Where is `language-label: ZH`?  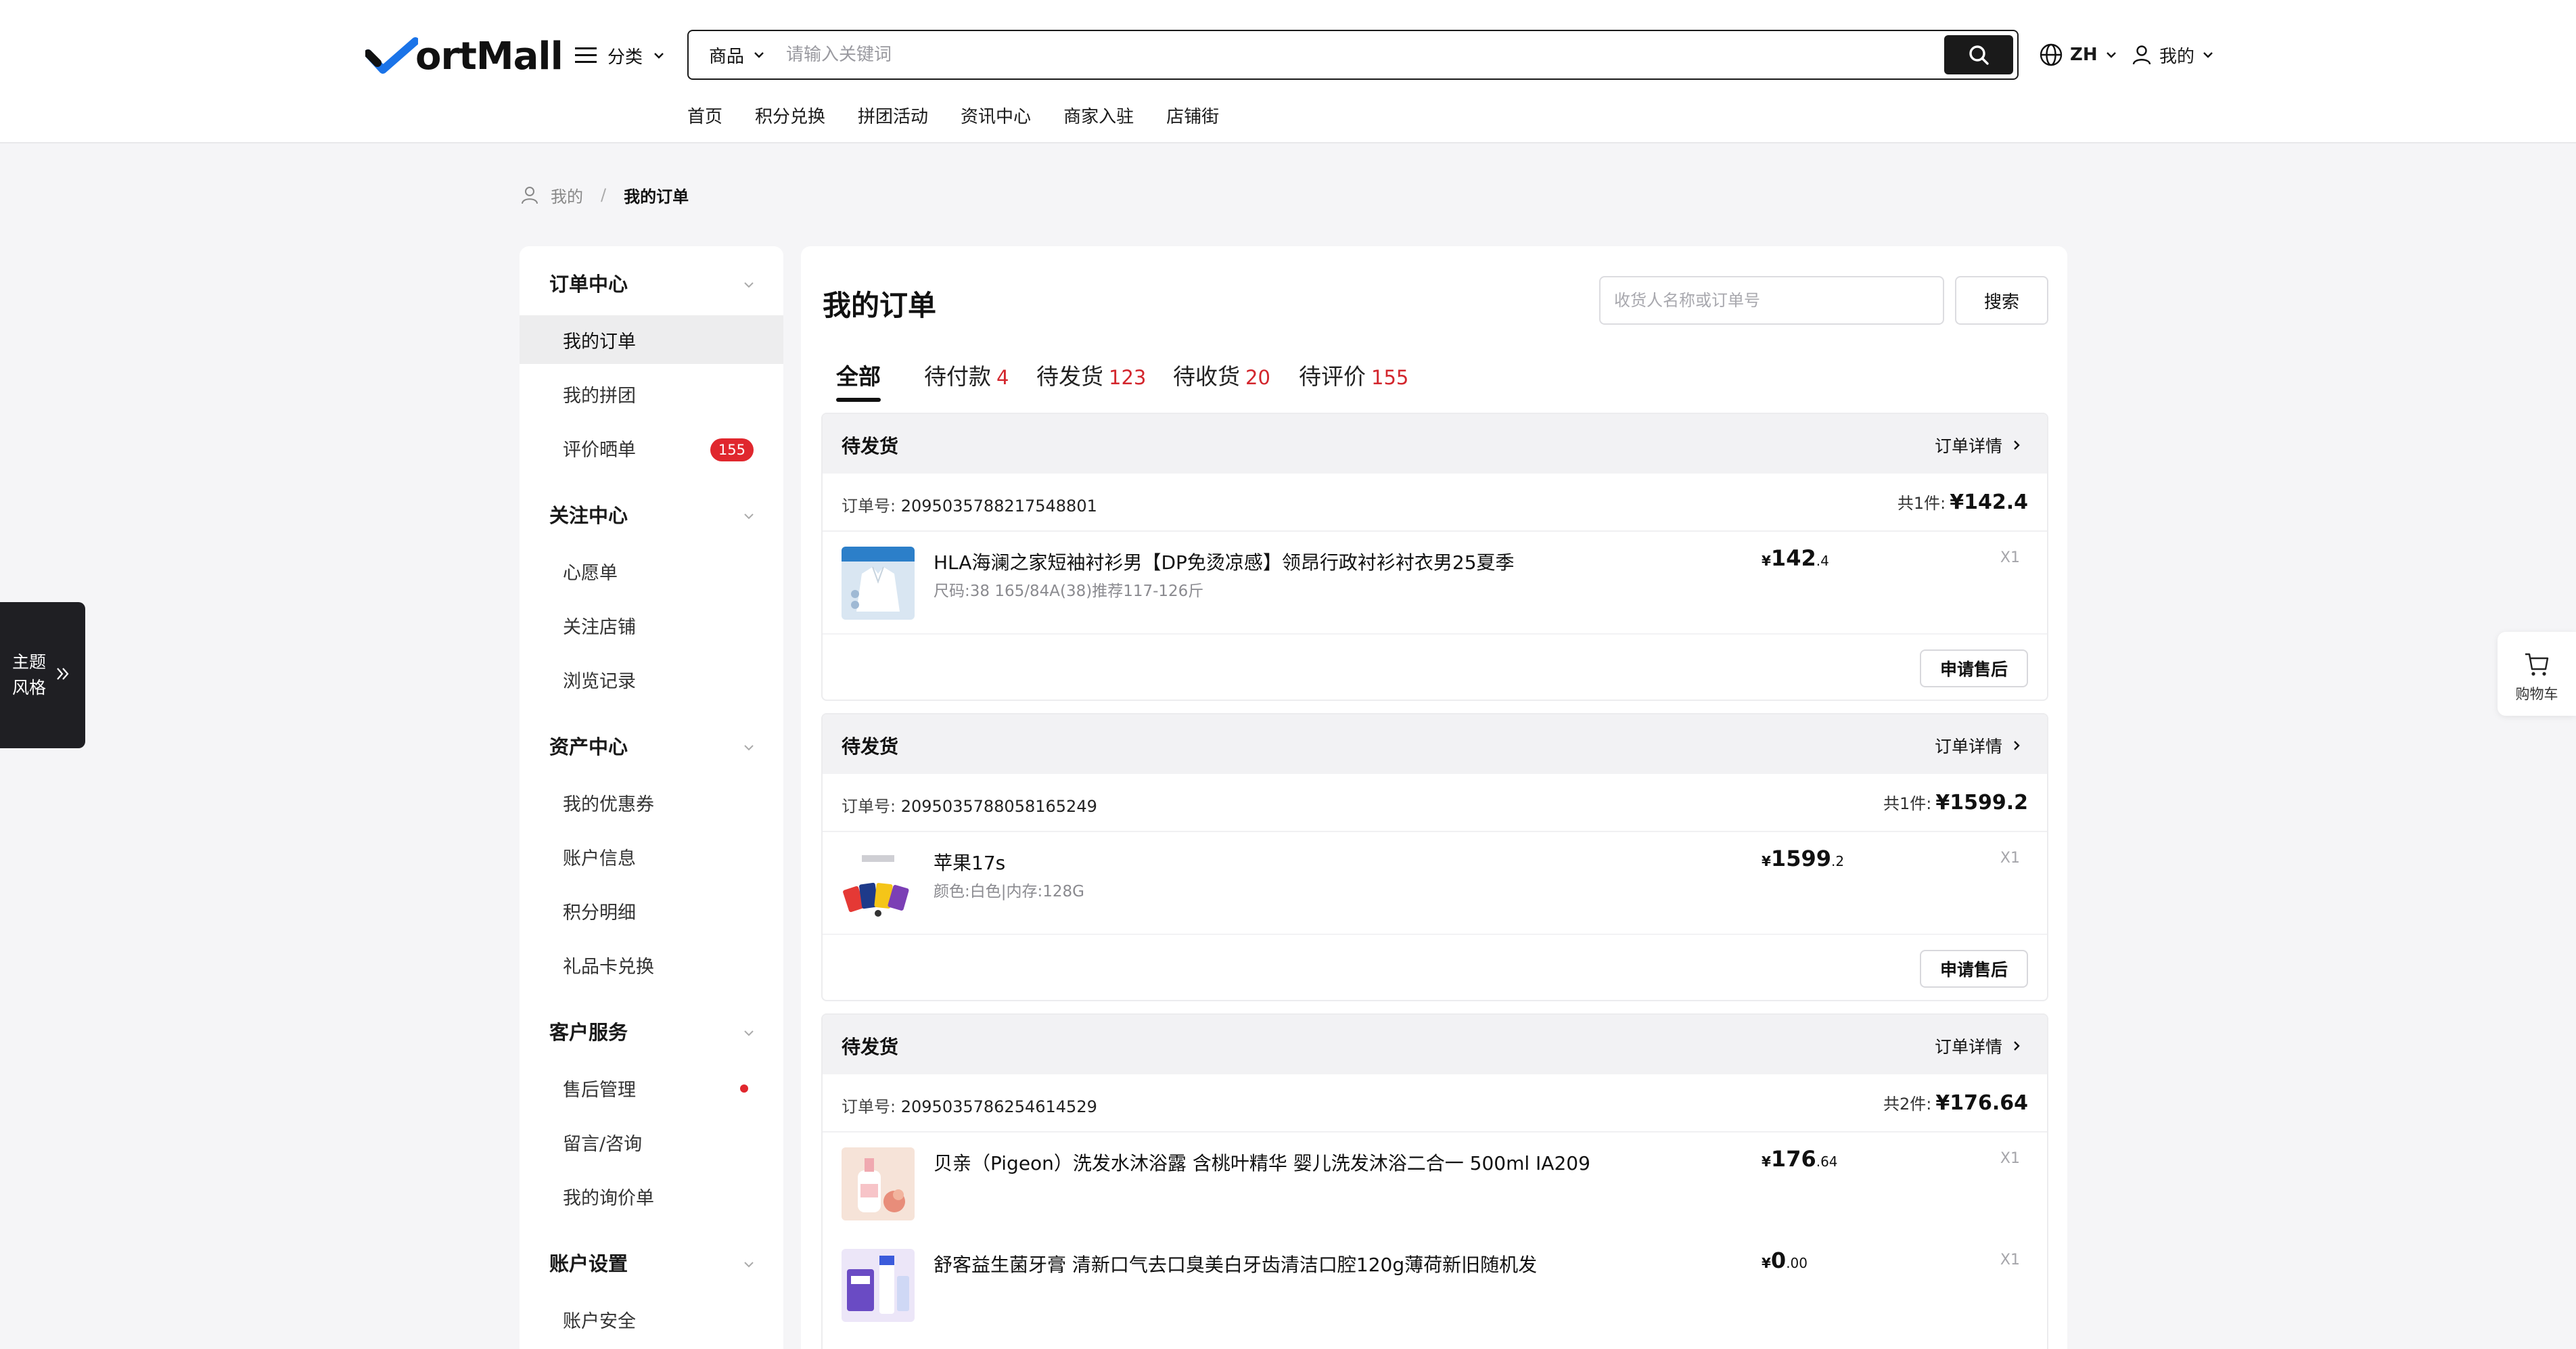
language-label: ZH is located at coordinates (2084, 55).